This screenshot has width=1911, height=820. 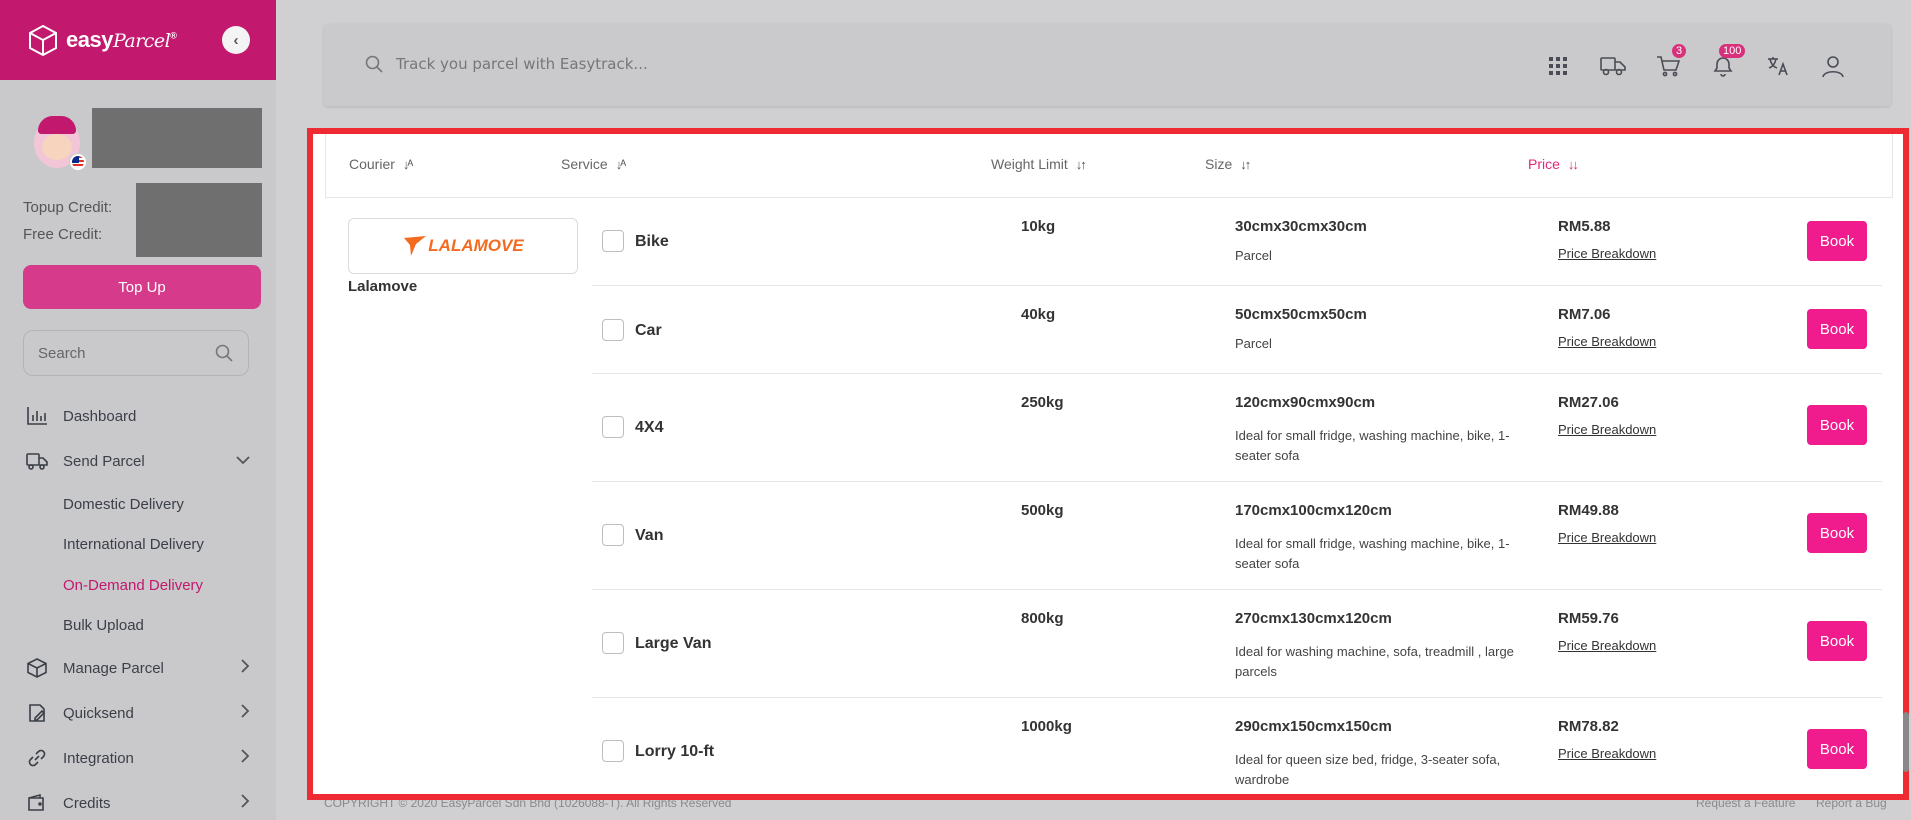 I want to click on bar-chart-icon, so click(x=37, y=416).